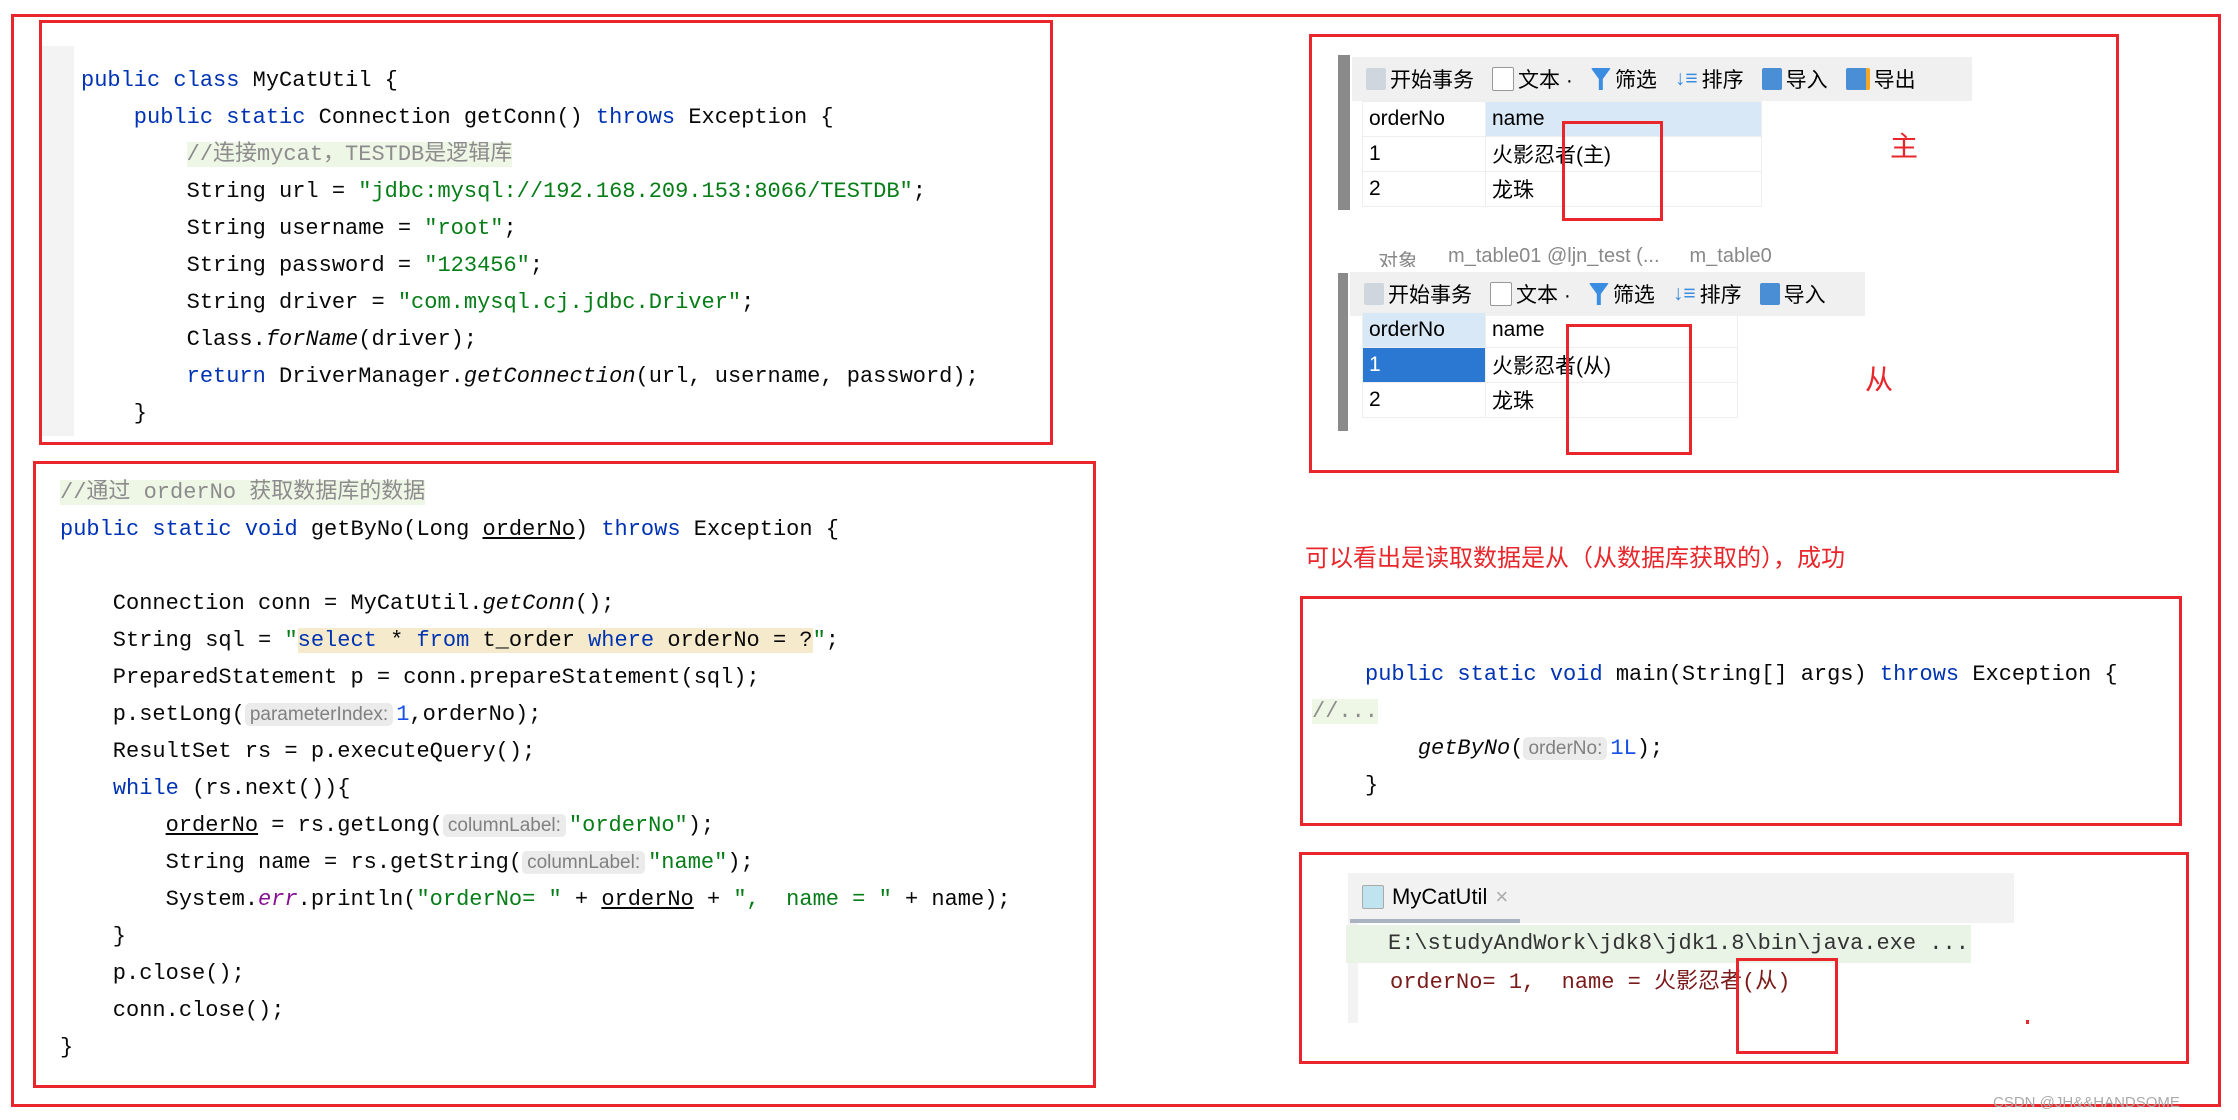 This screenshot has height=1120, width=2238. Describe the element at coordinates (1440, 896) in the screenshot. I see `tab-label: MyCatUtil` at that location.